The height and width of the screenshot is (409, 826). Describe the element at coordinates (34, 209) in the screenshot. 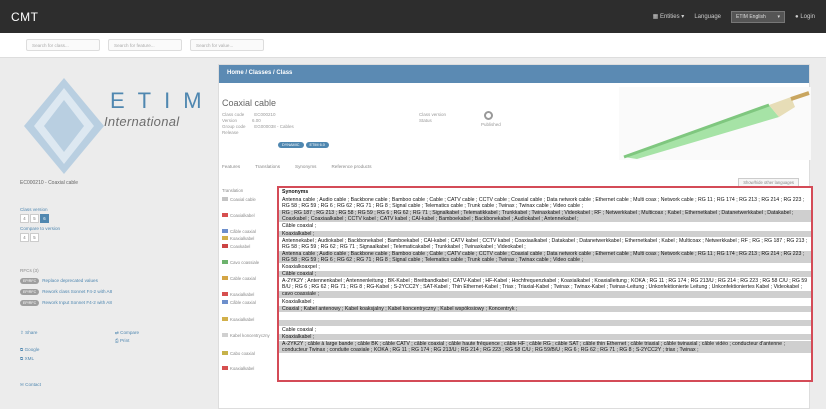

I see `class-version-label: Class version` at that location.